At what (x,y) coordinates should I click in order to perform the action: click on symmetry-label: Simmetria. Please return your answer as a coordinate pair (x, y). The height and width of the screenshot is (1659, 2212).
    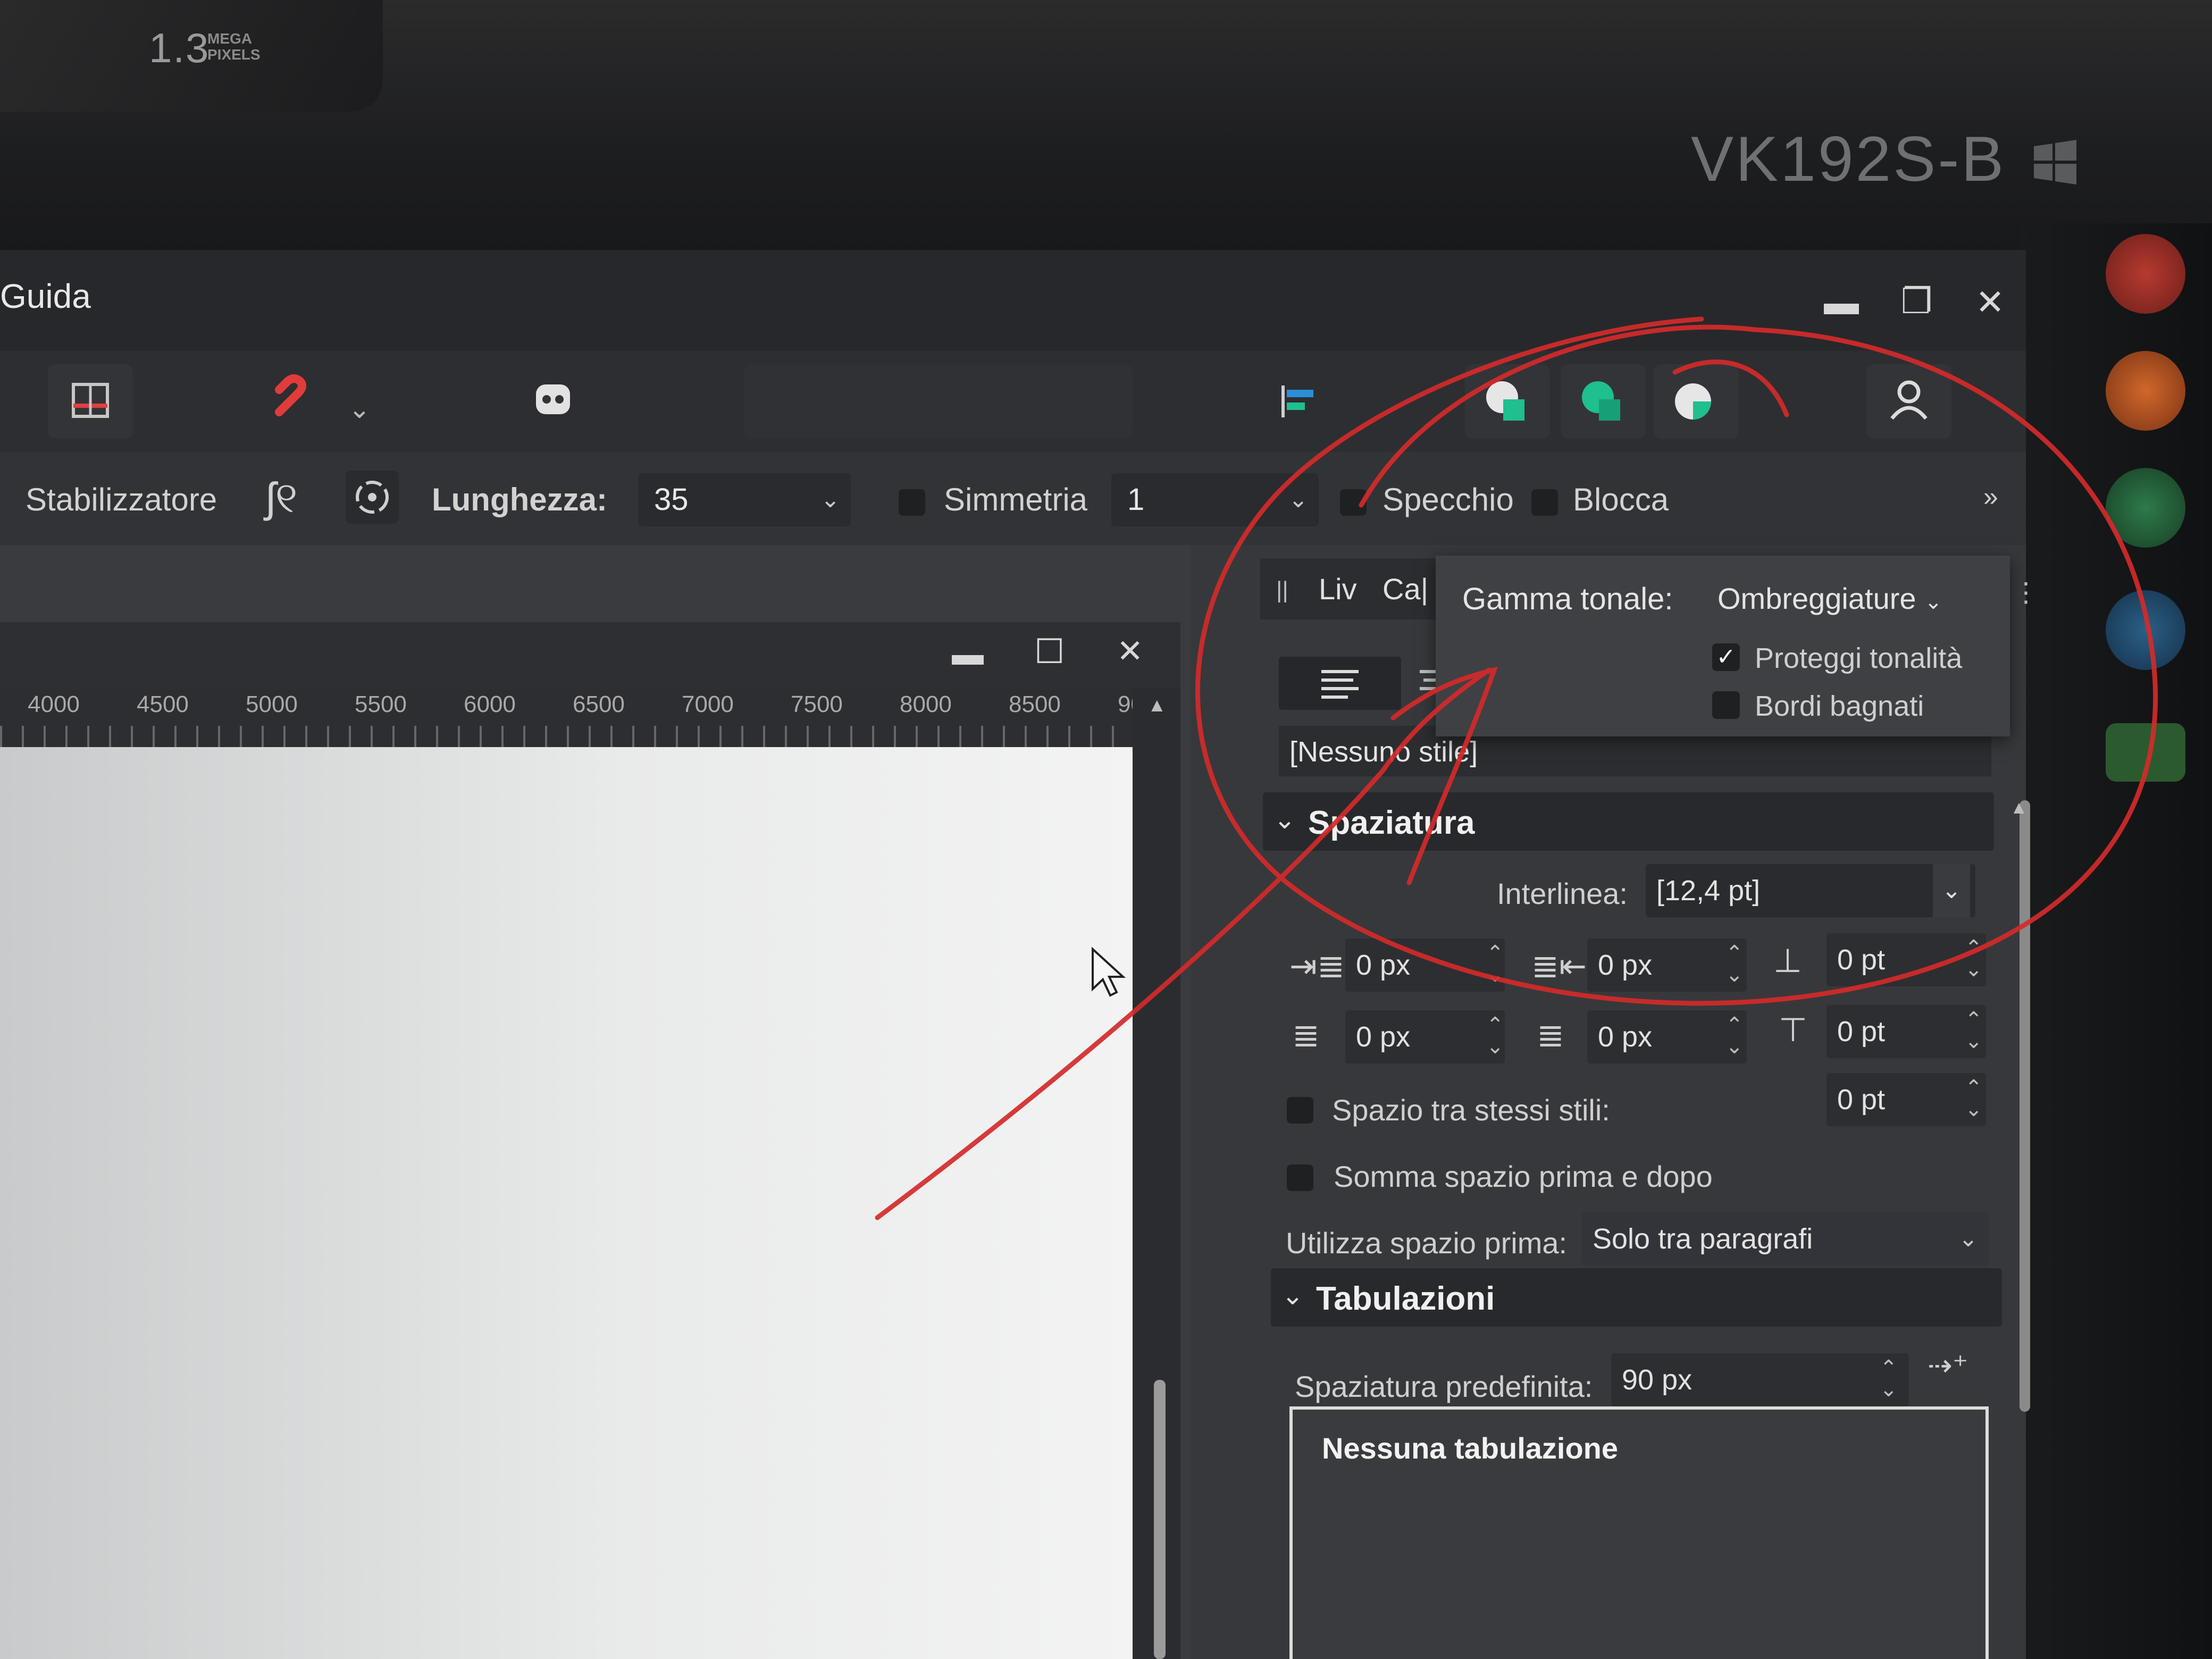
    Looking at the image, I should click on (1016, 499).